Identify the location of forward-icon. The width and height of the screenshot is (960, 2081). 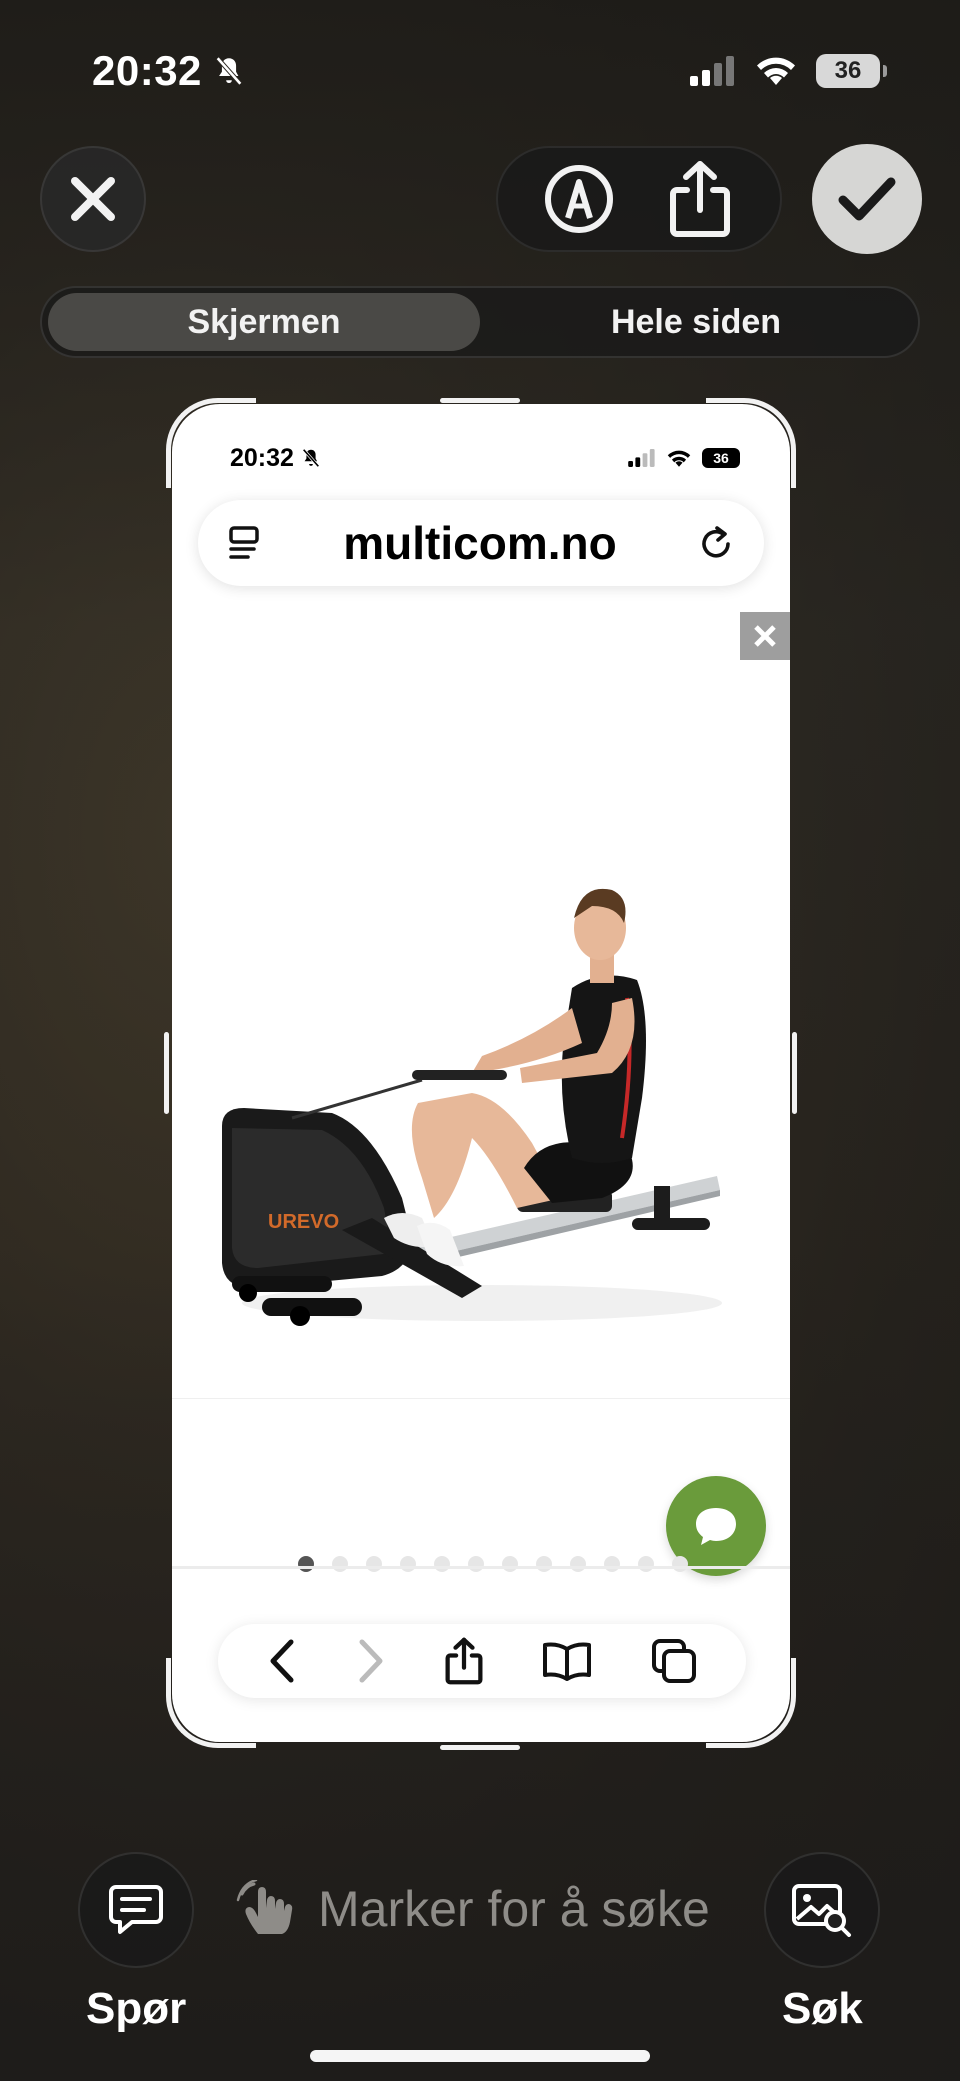
(371, 1661).